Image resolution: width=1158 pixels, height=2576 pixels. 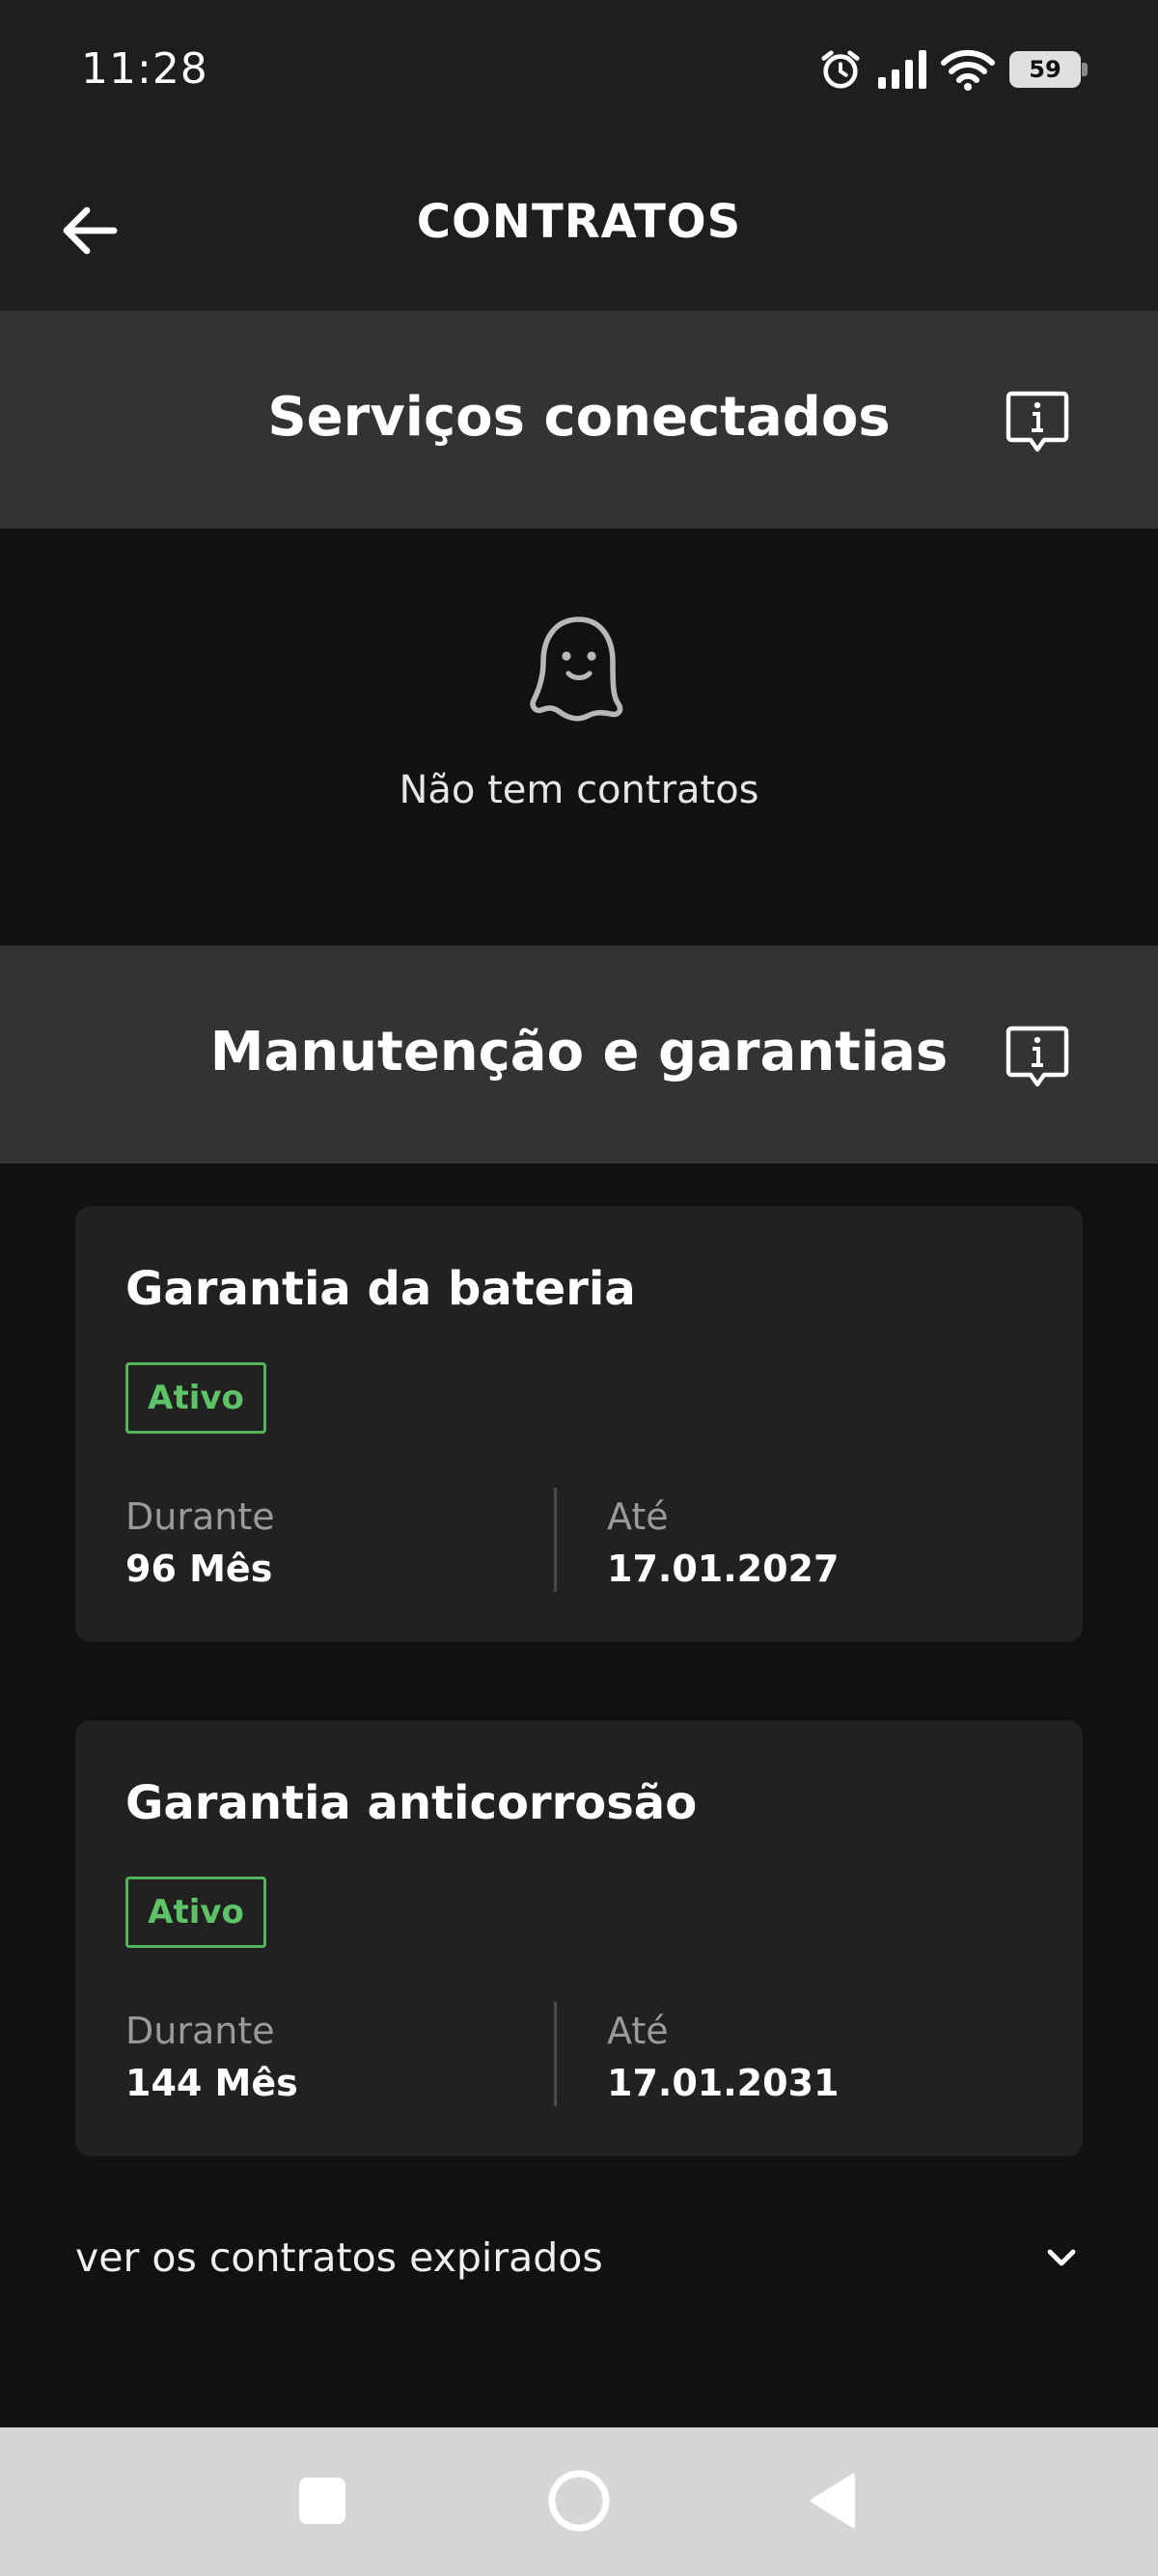 What do you see at coordinates (579, 72) in the screenshot?
I see `status-bar: 11:28 59` at bounding box center [579, 72].